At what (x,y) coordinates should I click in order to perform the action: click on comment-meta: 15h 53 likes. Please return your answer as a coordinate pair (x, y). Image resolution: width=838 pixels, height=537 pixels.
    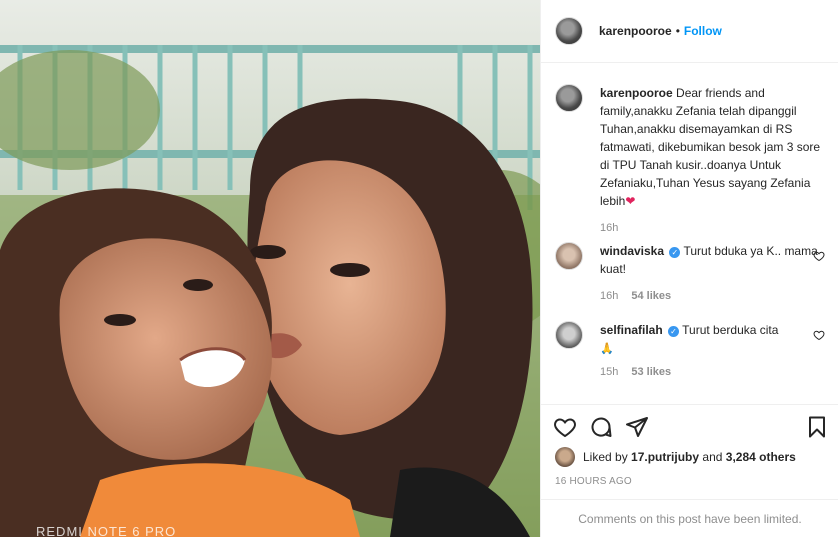
    Looking at the image, I should click on (712, 372).